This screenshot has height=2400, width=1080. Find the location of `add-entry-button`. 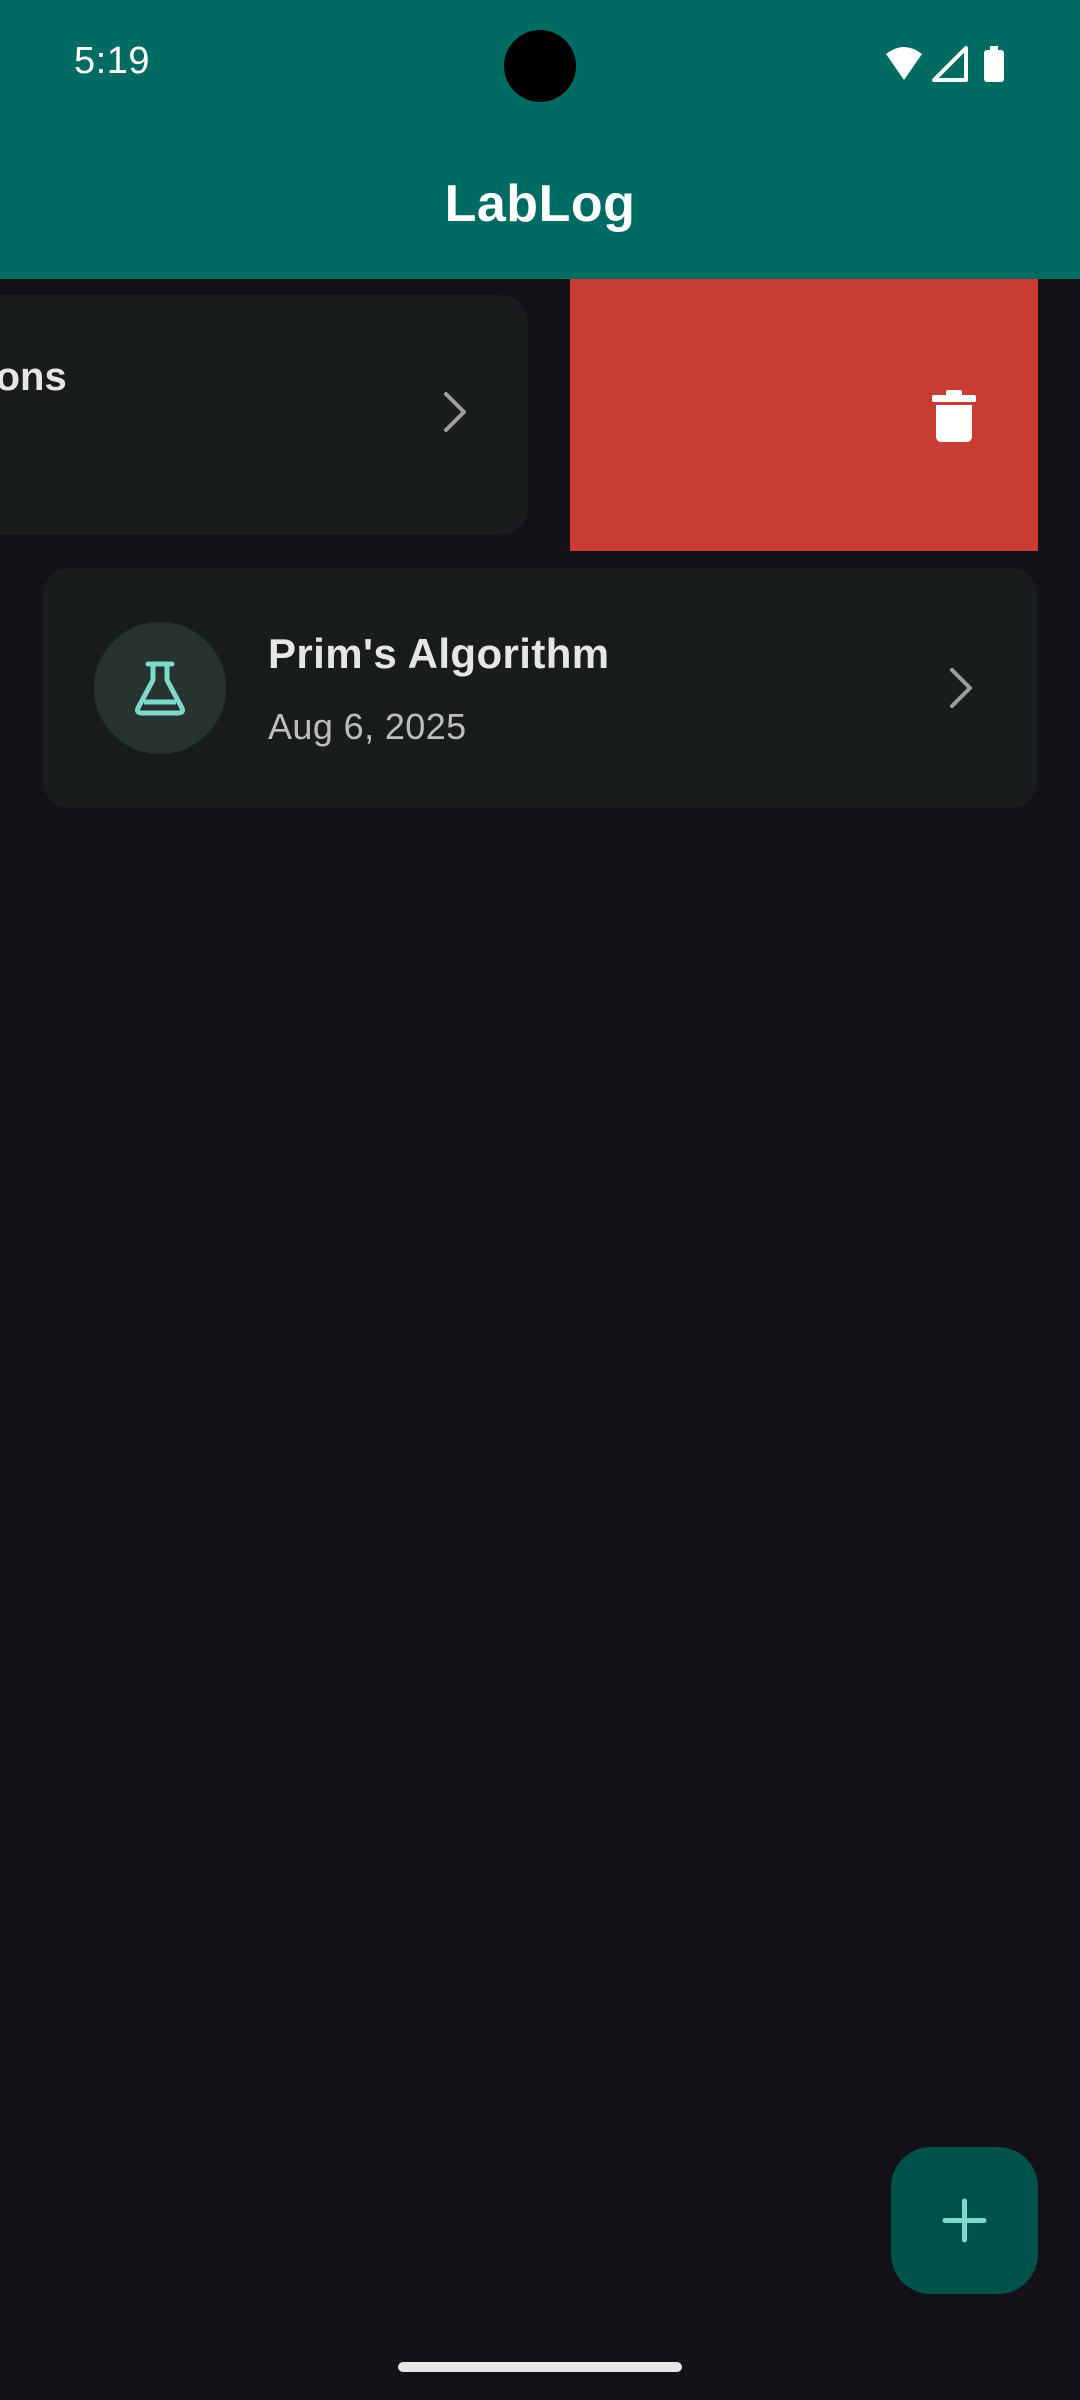

add-entry-button is located at coordinates (964, 2220).